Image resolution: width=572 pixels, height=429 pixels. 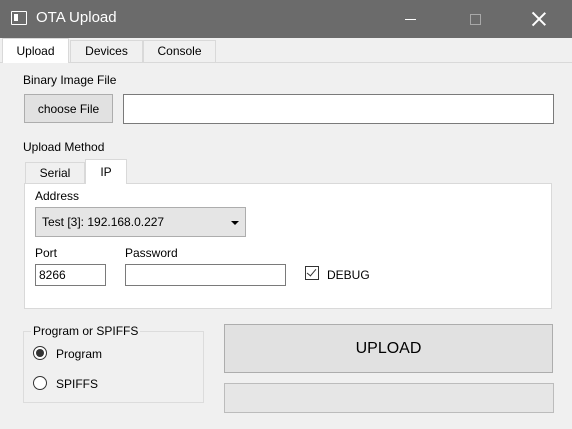 What do you see at coordinates (286, 19) in the screenshot?
I see `title-bar: OTA Upload` at bounding box center [286, 19].